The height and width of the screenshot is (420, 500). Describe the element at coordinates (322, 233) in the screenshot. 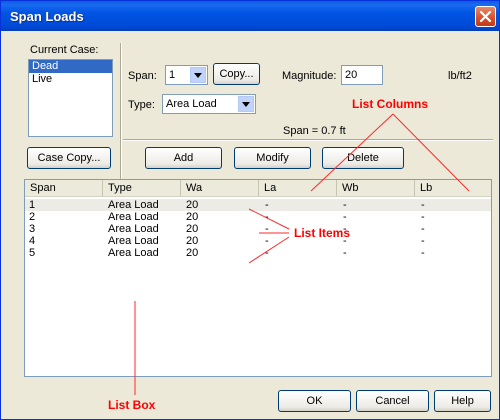

I see `annotation-list-items: List Items` at that location.